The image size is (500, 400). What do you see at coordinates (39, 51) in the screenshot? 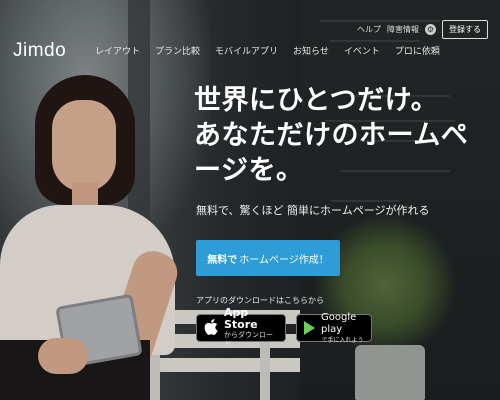
I see `jimdo-logo: Jimdo` at bounding box center [39, 51].